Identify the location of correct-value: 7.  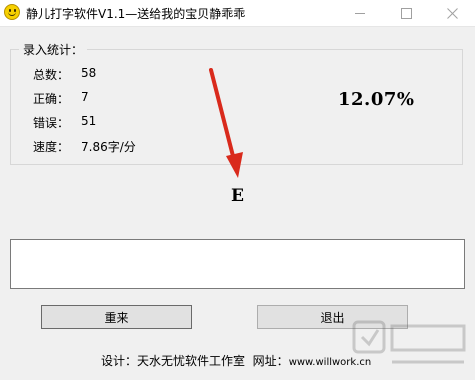
(85, 97).